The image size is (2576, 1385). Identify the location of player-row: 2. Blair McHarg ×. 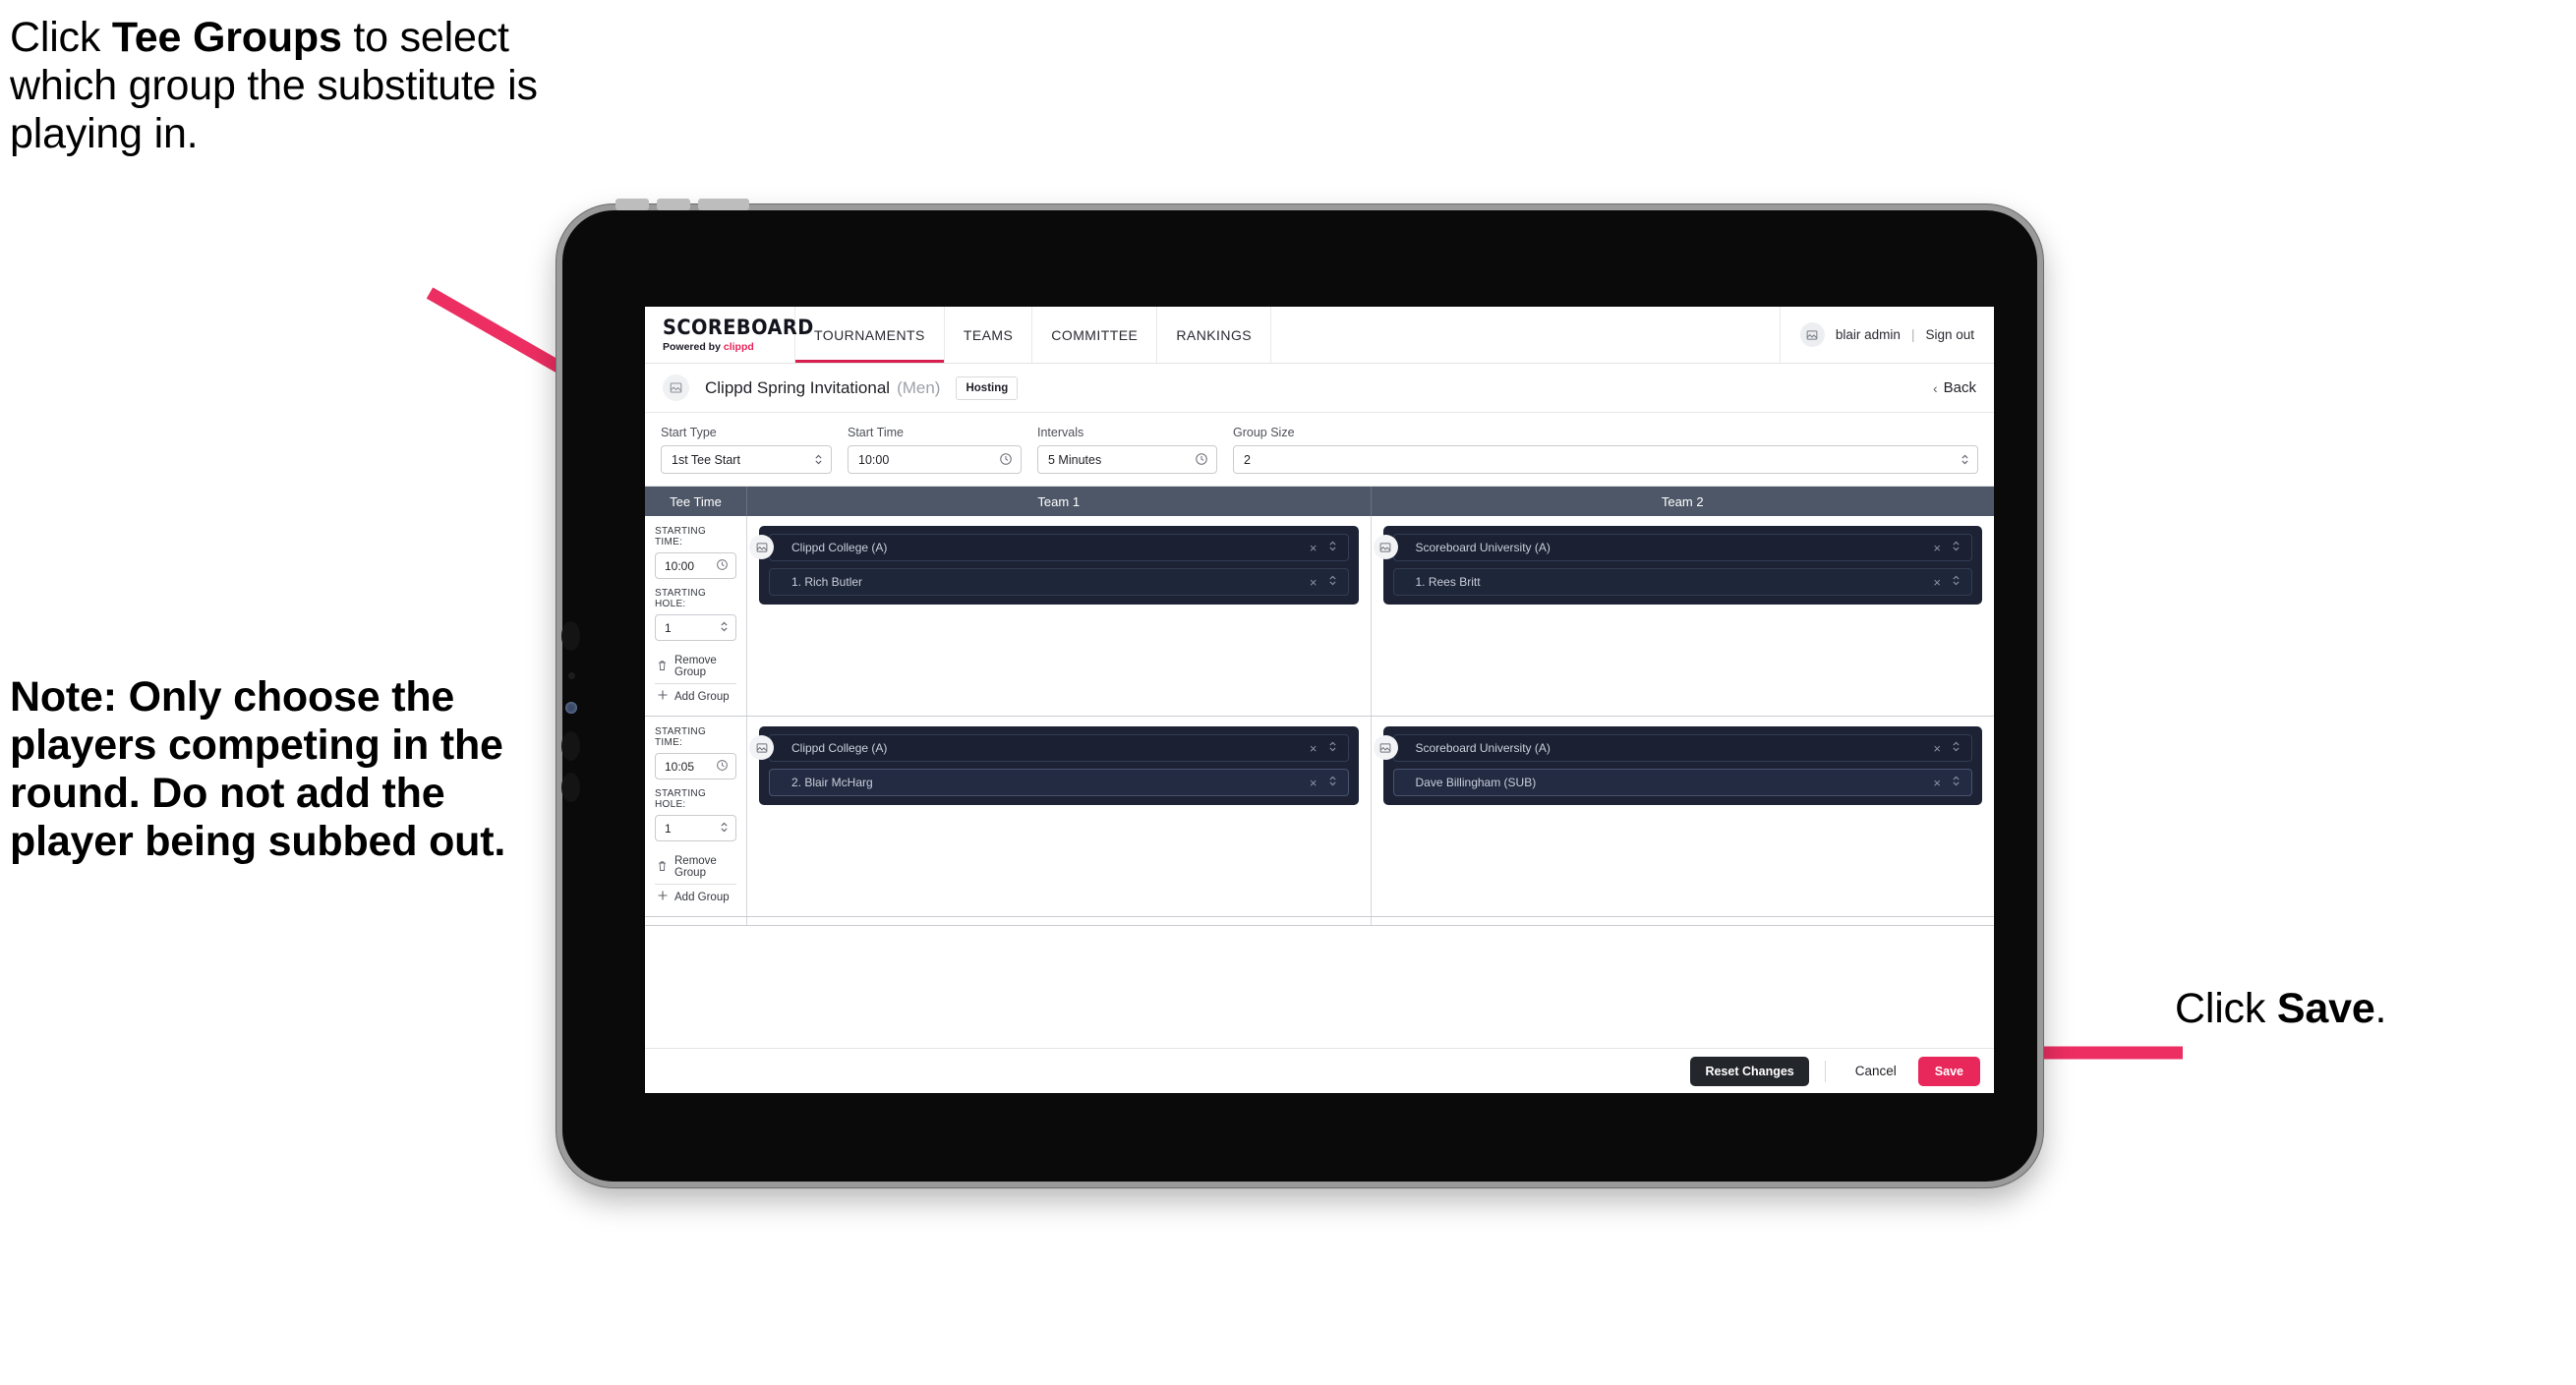
(1059, 782).